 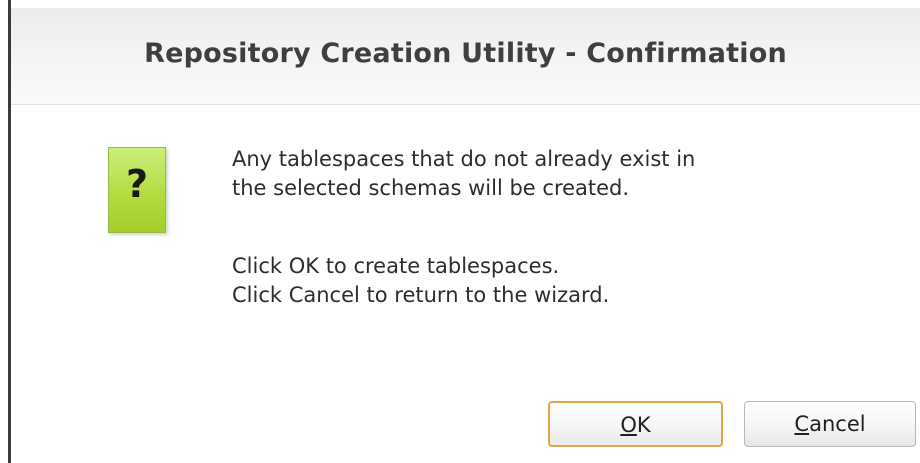 What do you see at coordinates (643, 425) in the screenshot?
I see `ok-label-rest: K` at bounding box center [643, 425].